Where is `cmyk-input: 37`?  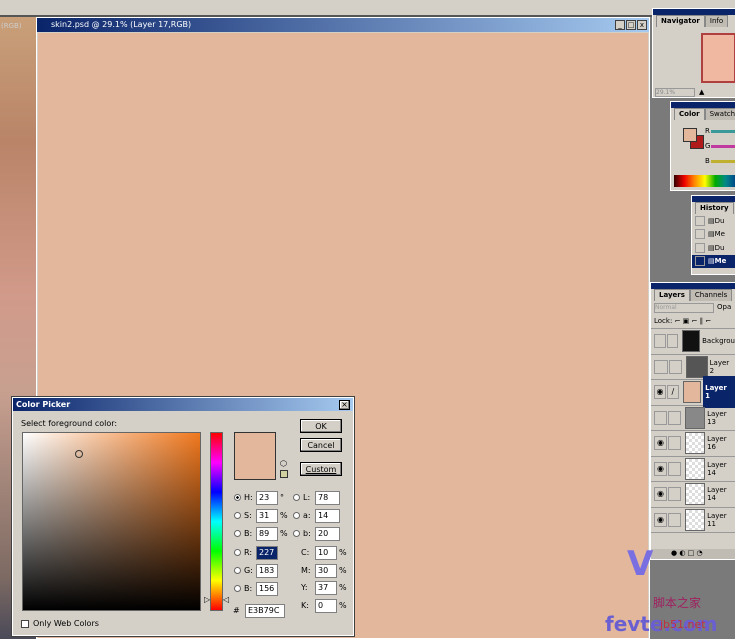 cmyk-input: 37 is located at coordinates (326, 588).